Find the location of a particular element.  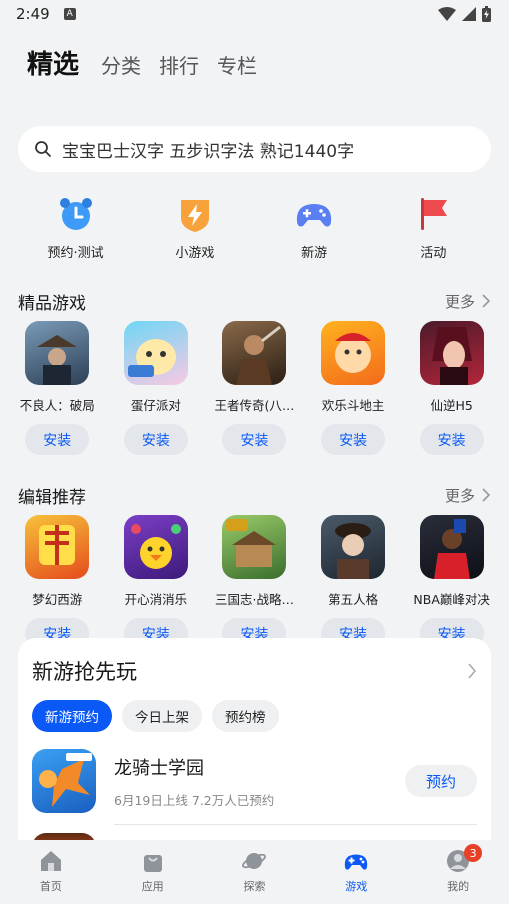

bottom-nav: 首页 应用 探索 游戏 3 我的 is located at coordinates (254, 872).